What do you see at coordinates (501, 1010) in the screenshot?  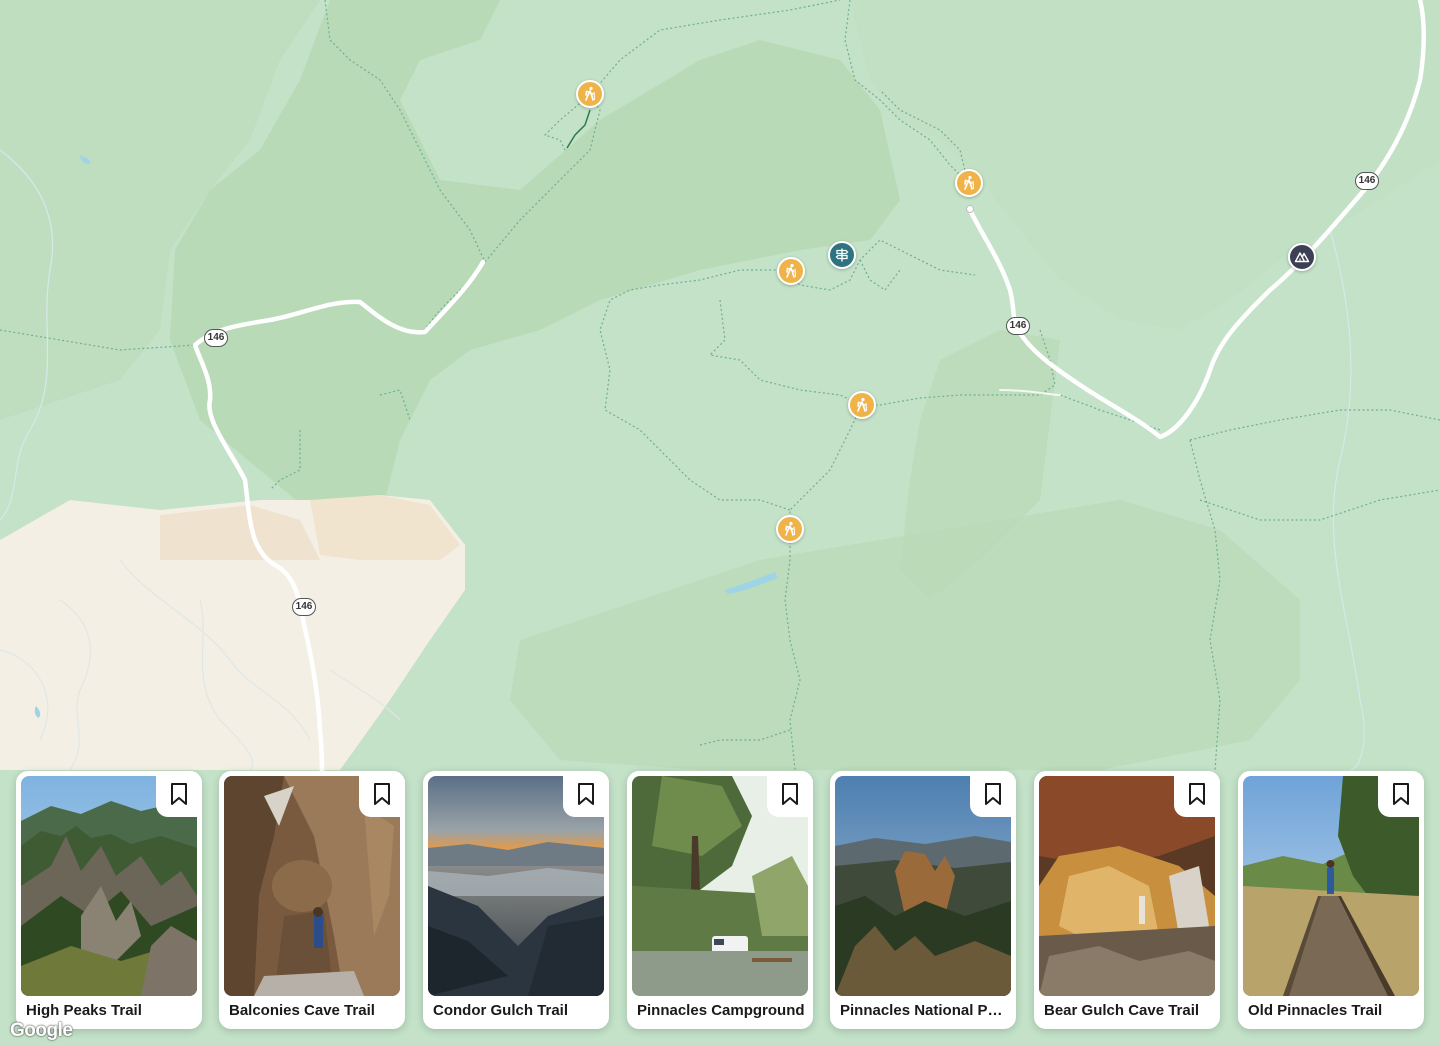 I see `card-title: Condor Gulch Trail` at bounding box center [501, 1010].